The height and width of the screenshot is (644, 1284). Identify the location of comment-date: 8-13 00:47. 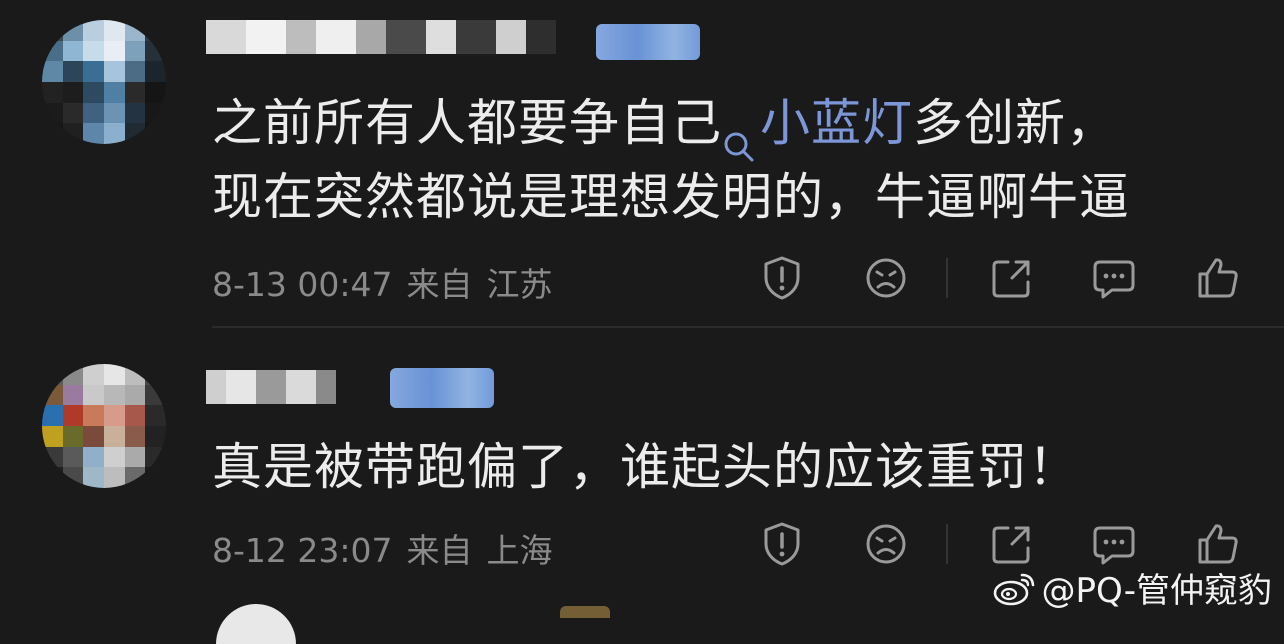
(302, 284).